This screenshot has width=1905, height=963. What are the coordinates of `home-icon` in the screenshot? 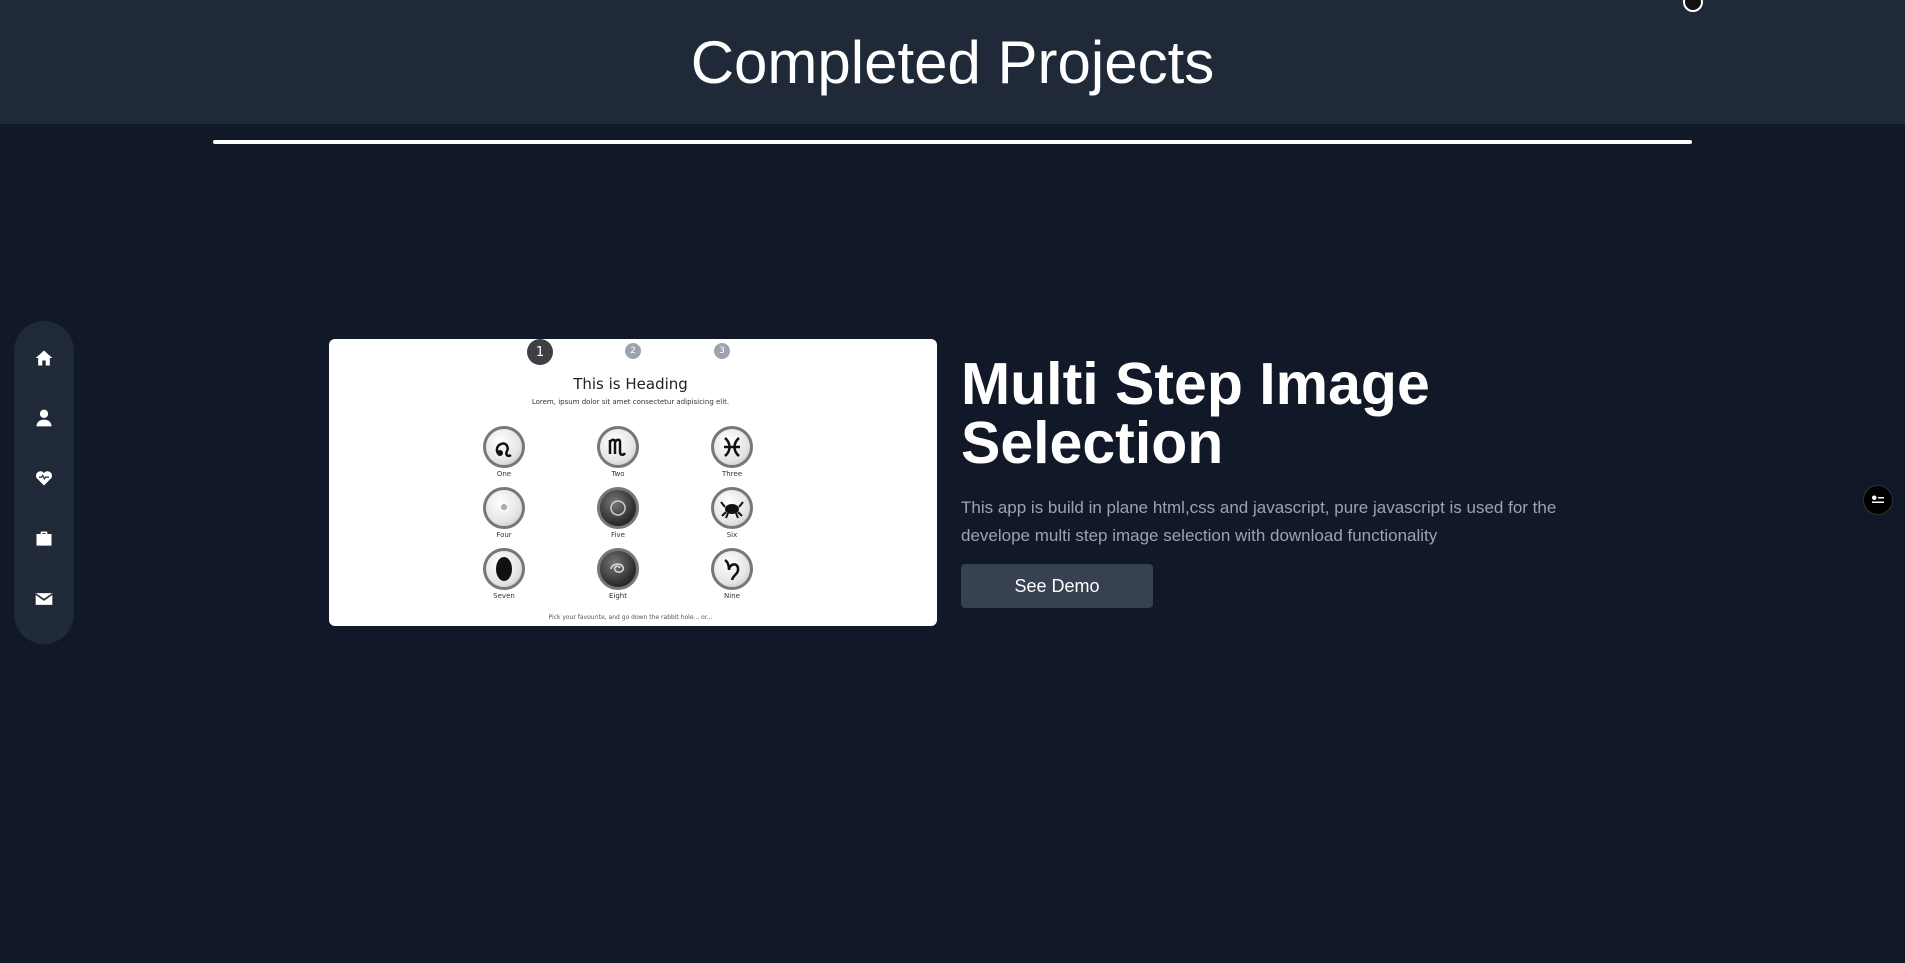 It's located at (44, 358).